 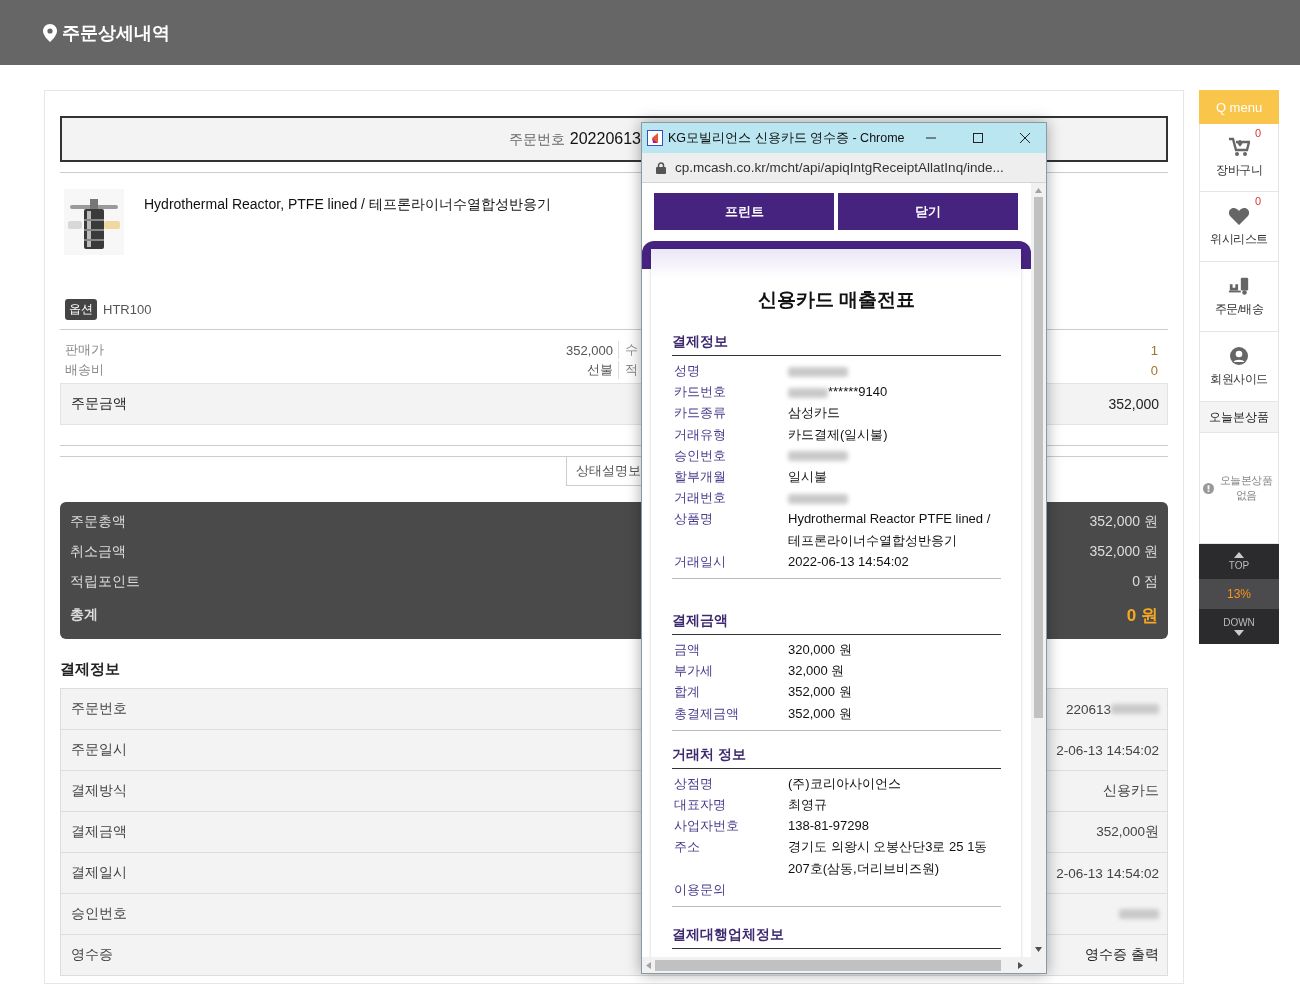 I want to click on field-label: 사업자번호, so click(x=707, y=826).